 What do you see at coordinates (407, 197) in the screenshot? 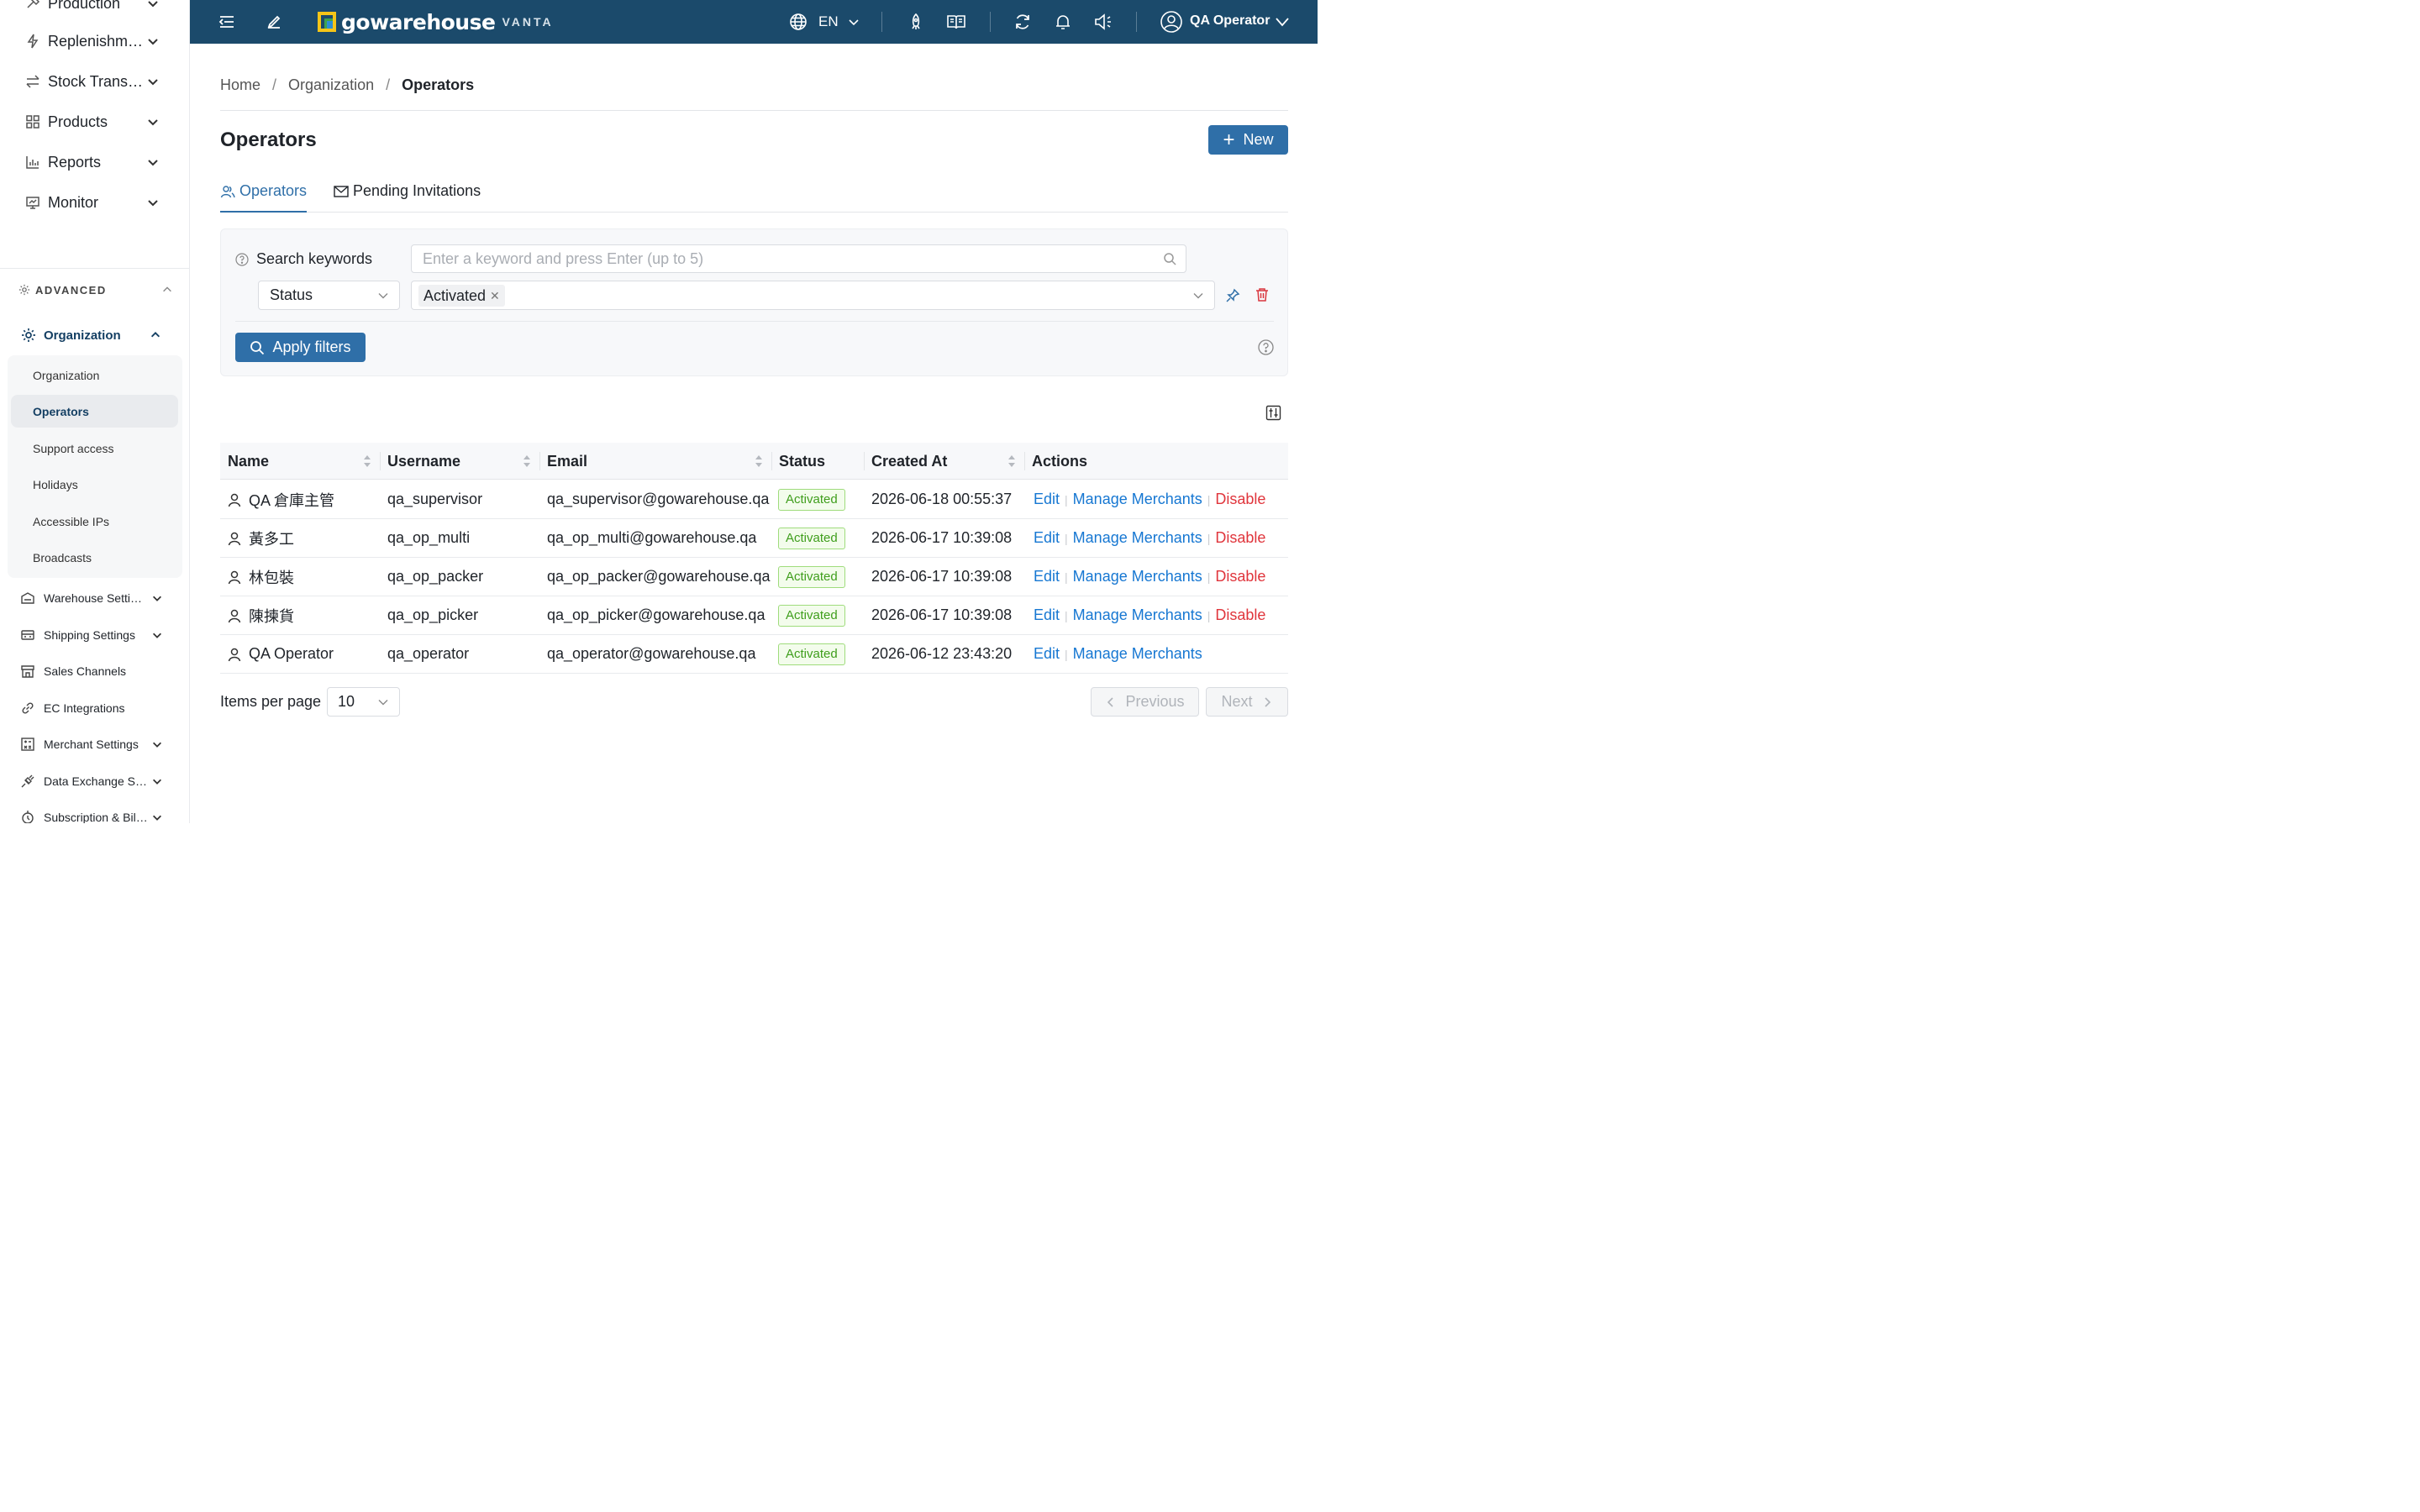
I see `tab-pending-invitations: Pending Invitations` at bounding box center [407, 197].